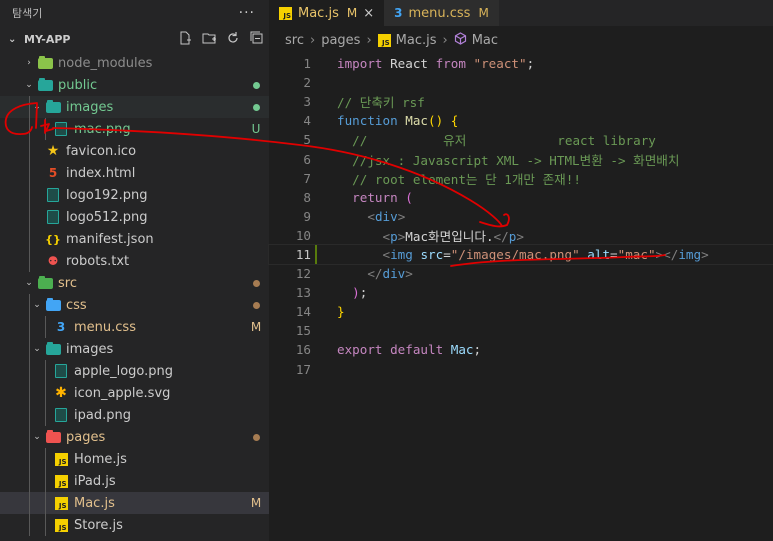 Image resolution: width=773 pixels, height=541 pixels. Describe the element at coordinates (521, 82) in the screenshot. I see `code-line: 2` at that location.